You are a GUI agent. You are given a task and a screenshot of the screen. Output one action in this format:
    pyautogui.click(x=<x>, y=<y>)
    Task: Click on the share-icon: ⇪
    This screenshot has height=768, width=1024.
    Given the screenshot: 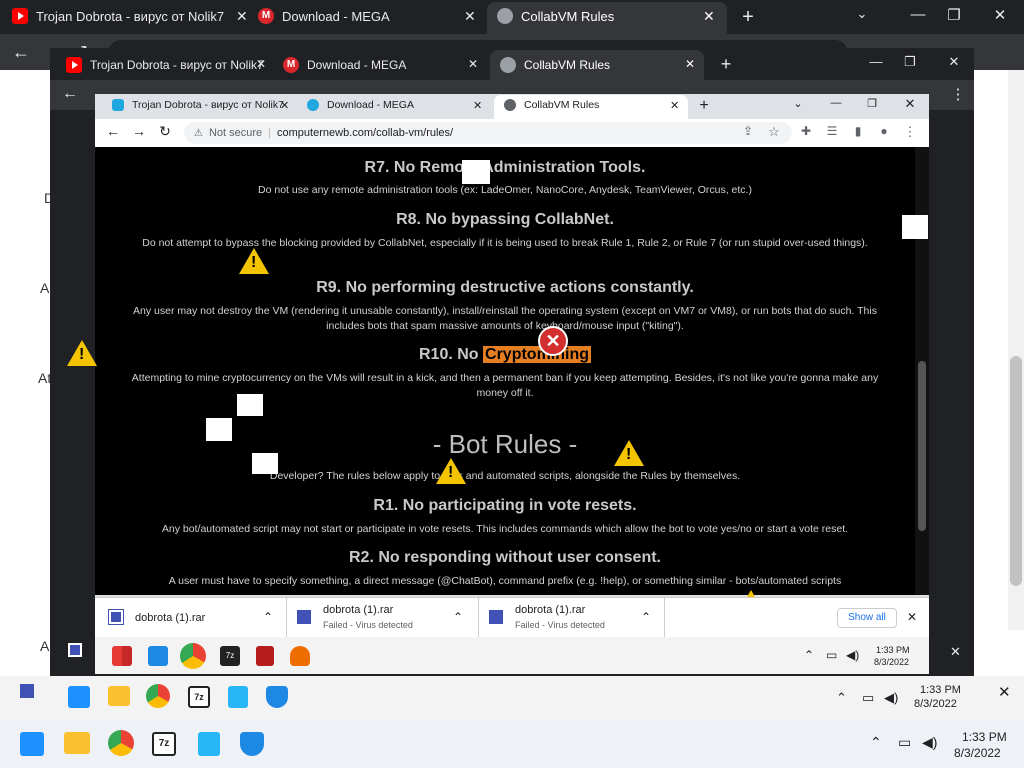 What is the action you would take?
    pyautogui.click(x=748, y=131)
    